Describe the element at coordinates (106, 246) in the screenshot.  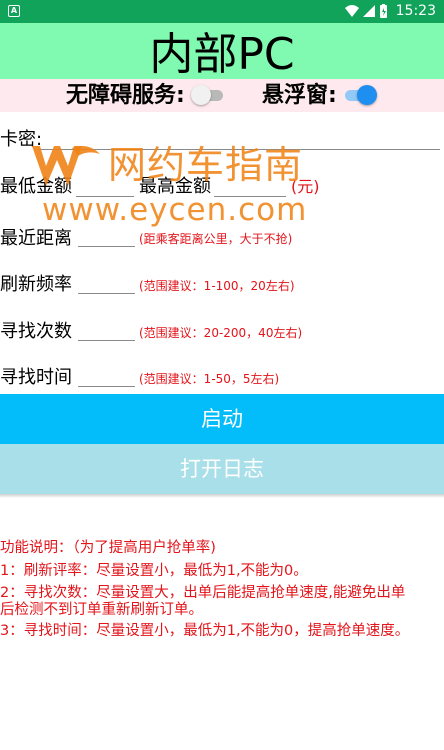
I see `distance-input` at that location.